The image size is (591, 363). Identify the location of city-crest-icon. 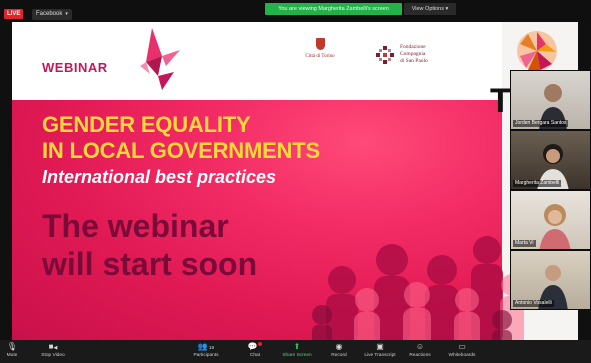
(320, 44).